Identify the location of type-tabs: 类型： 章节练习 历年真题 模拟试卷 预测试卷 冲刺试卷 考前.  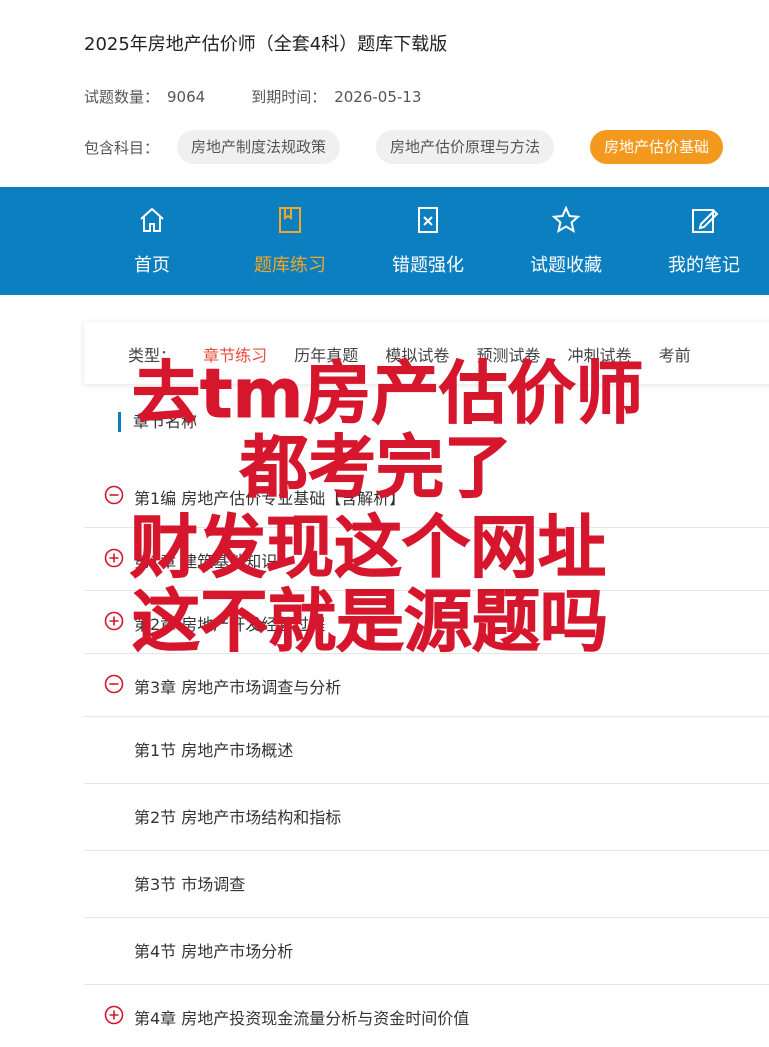
(426, 353).